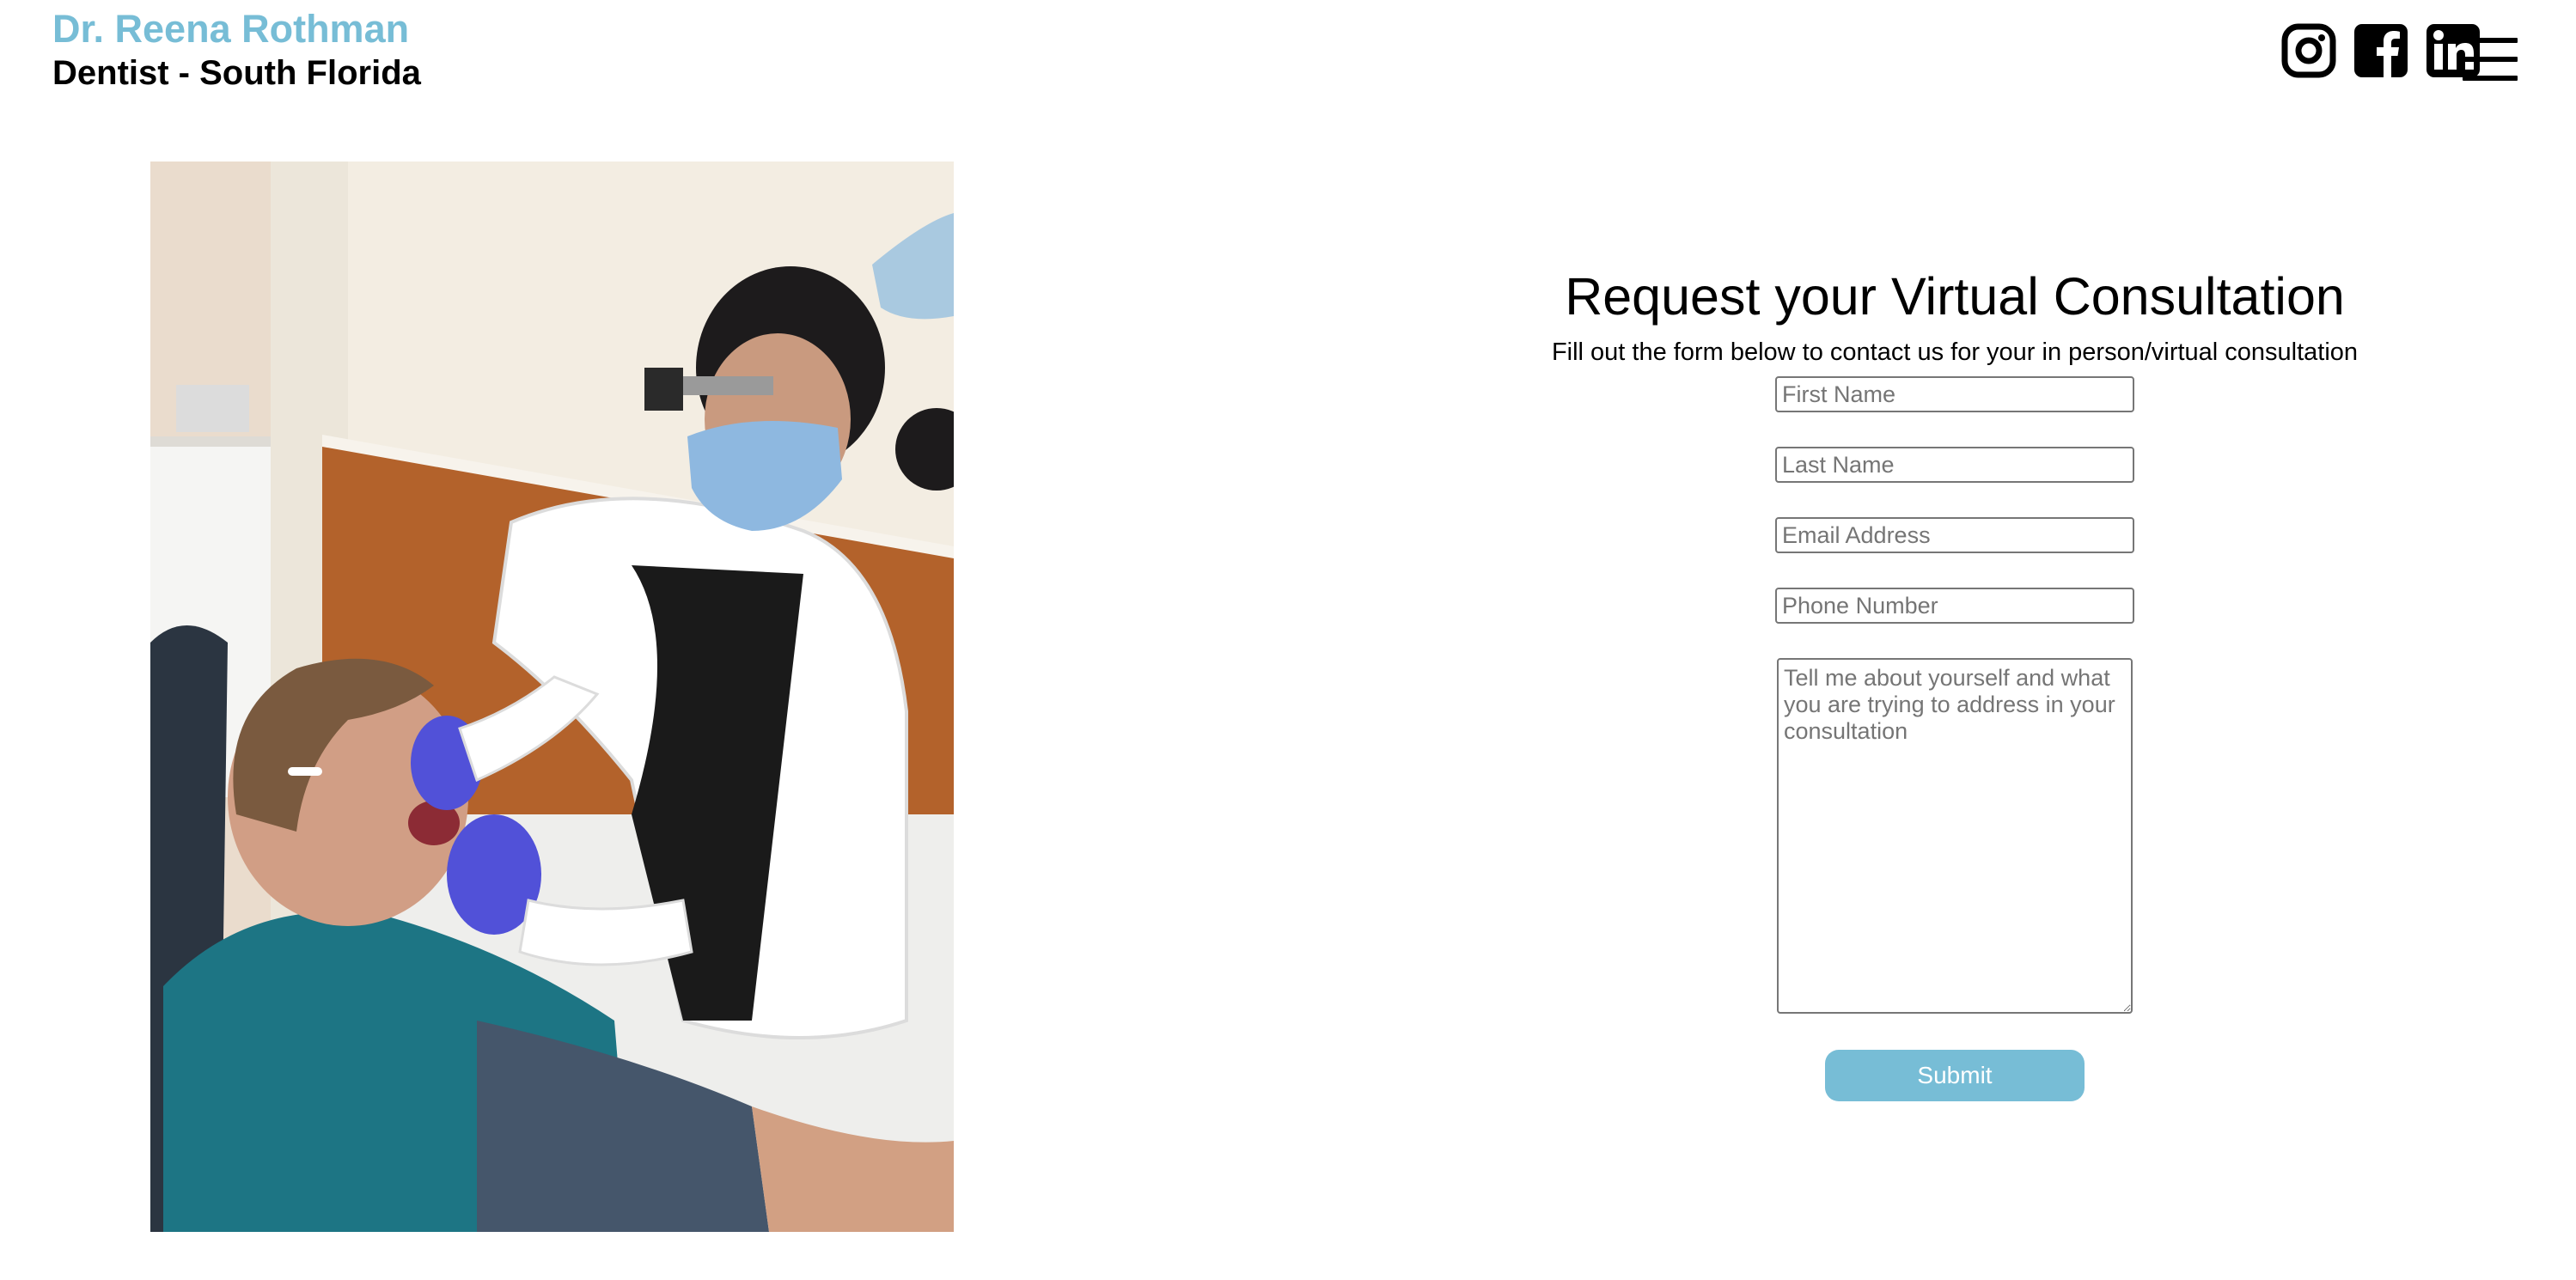 This screenshot has width=2576, height=1280. What do you see at coordinates (237, 29) in the screenshot?
I see `site-title: Dr. Reena Rothman` at bounding box center [237, 29].